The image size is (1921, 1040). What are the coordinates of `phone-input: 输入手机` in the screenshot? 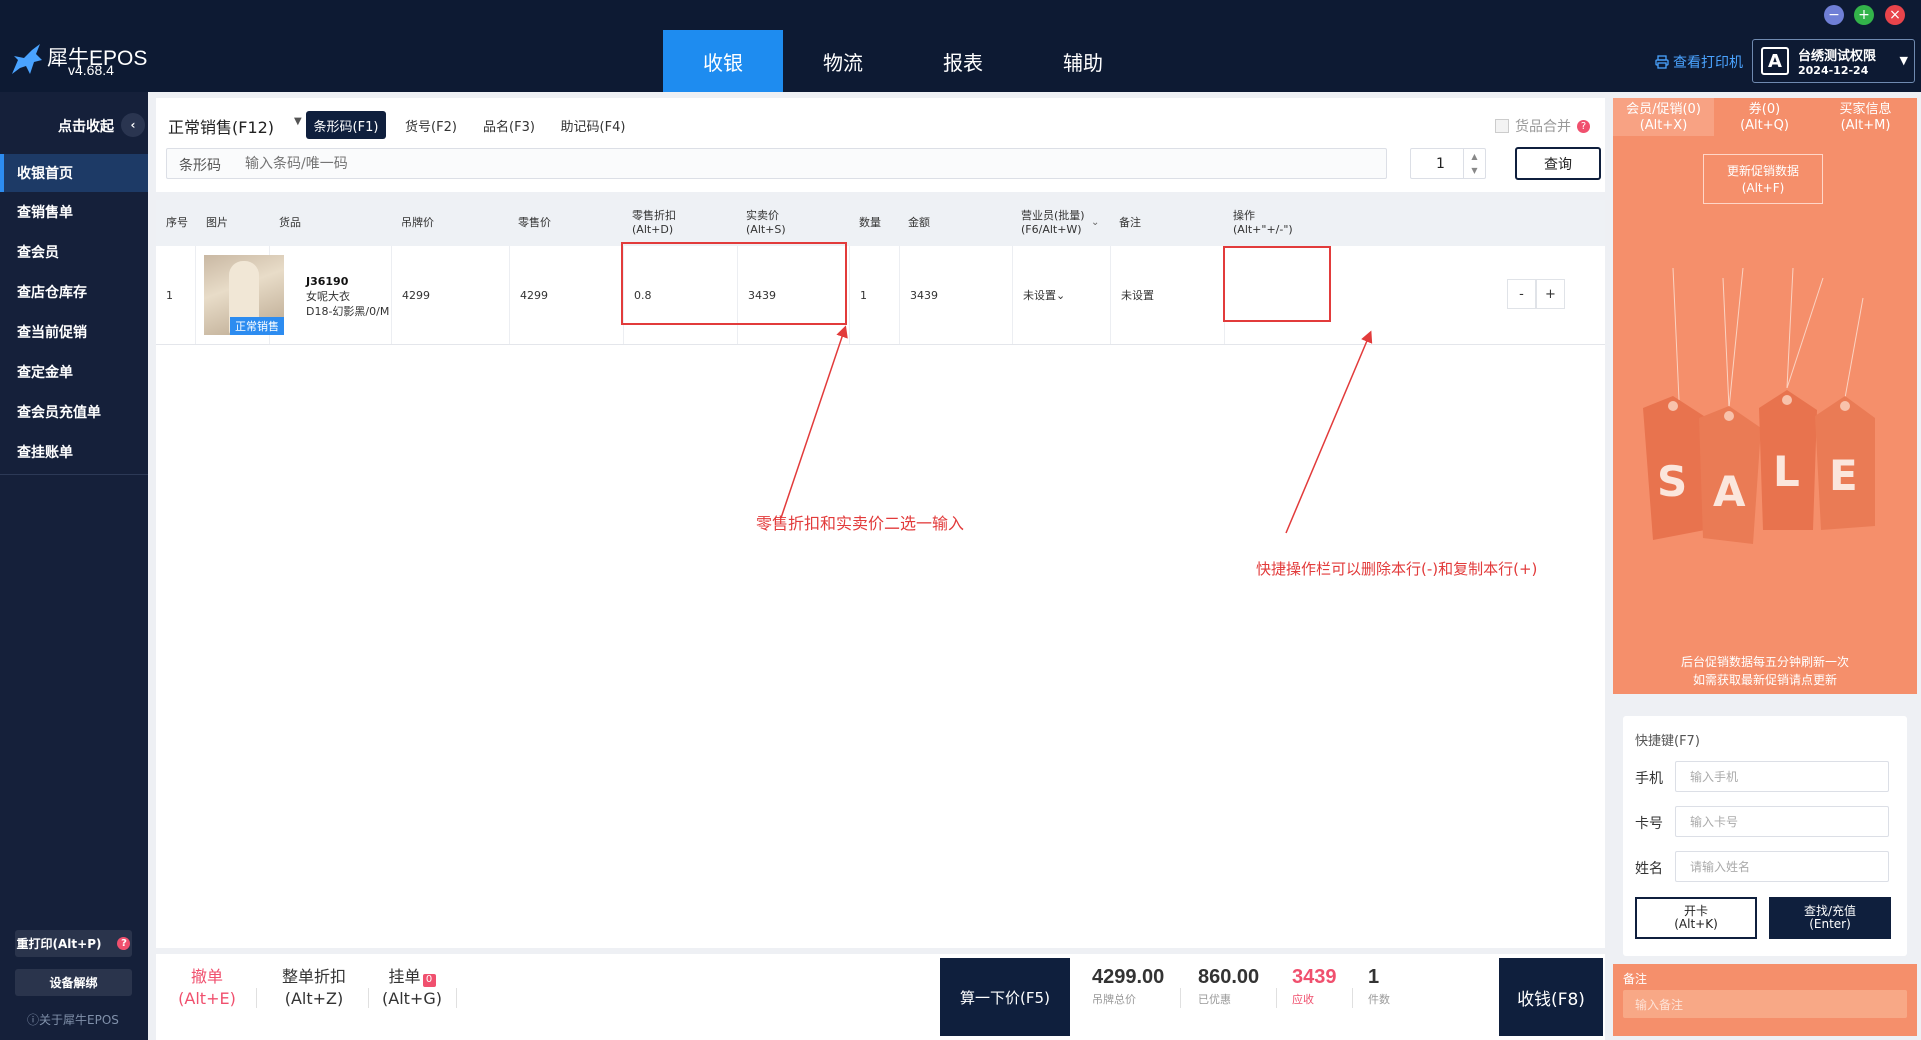 It's located at (1782, 776).